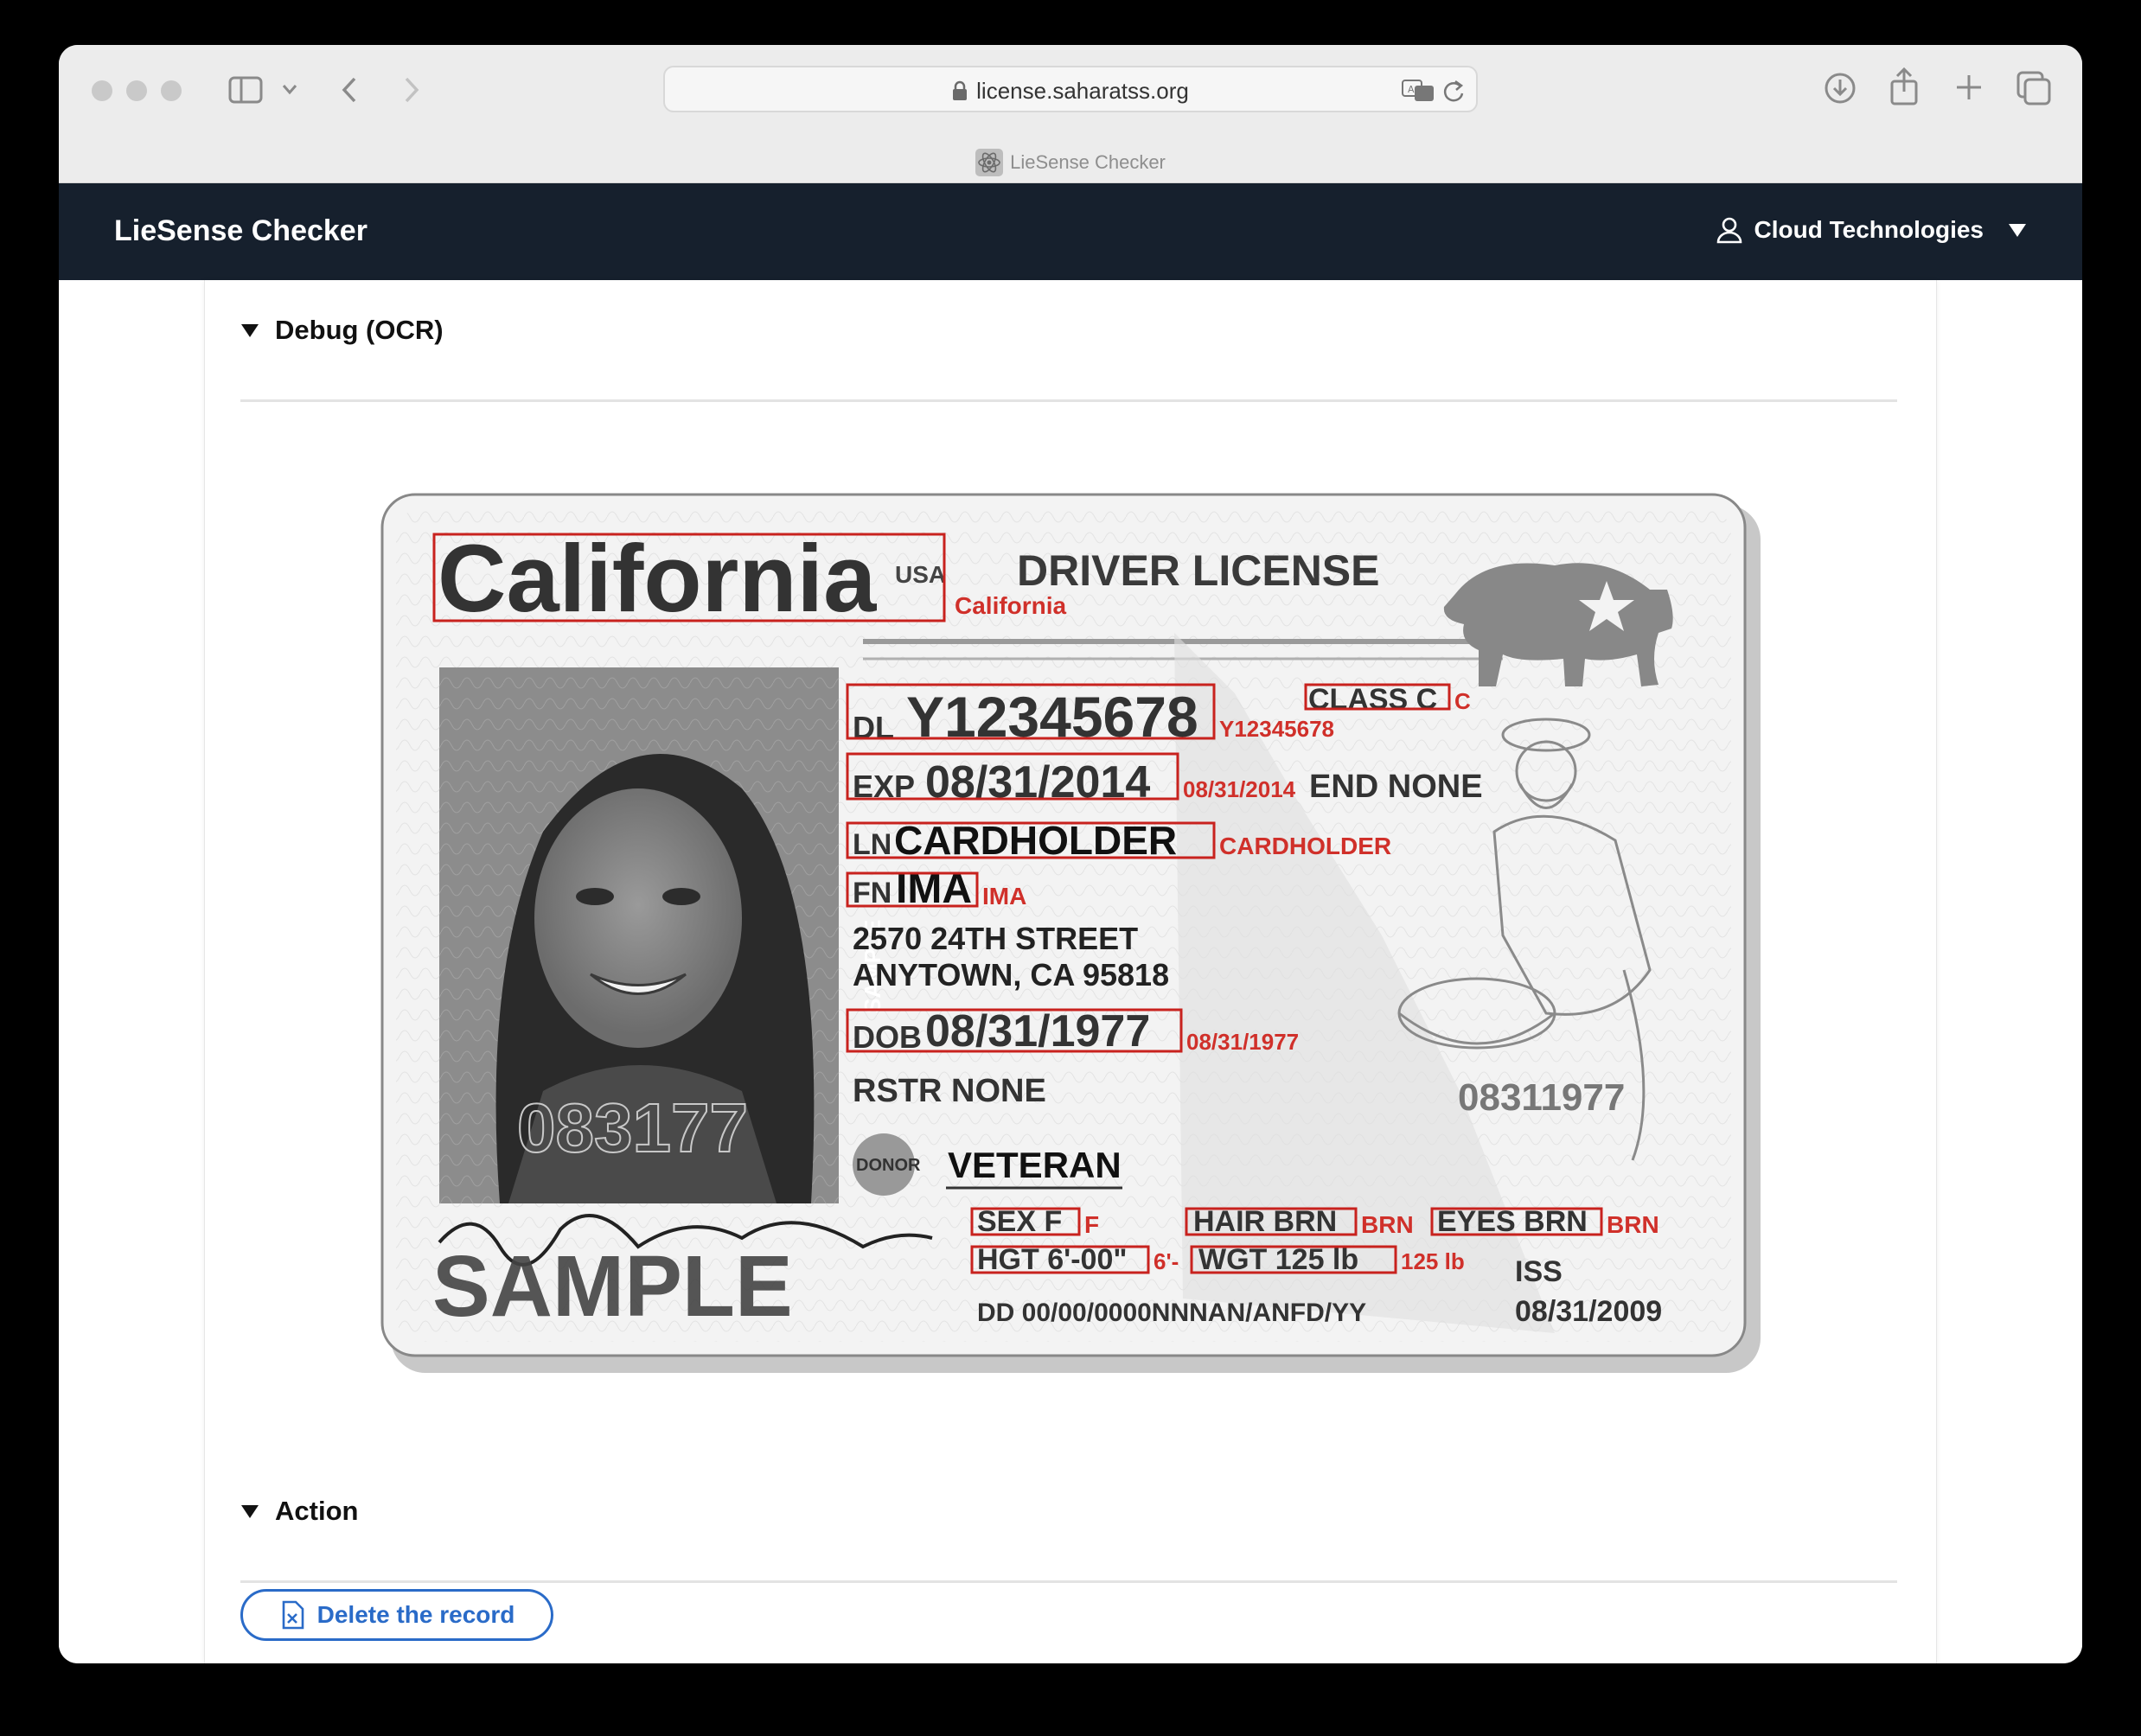 Image resolution: width=2141 pixels, height=1736 pixels. What do you see at coordinates (102, 90) in the screenshot?
I see `close-window-button` at bounding box center [102, 90].